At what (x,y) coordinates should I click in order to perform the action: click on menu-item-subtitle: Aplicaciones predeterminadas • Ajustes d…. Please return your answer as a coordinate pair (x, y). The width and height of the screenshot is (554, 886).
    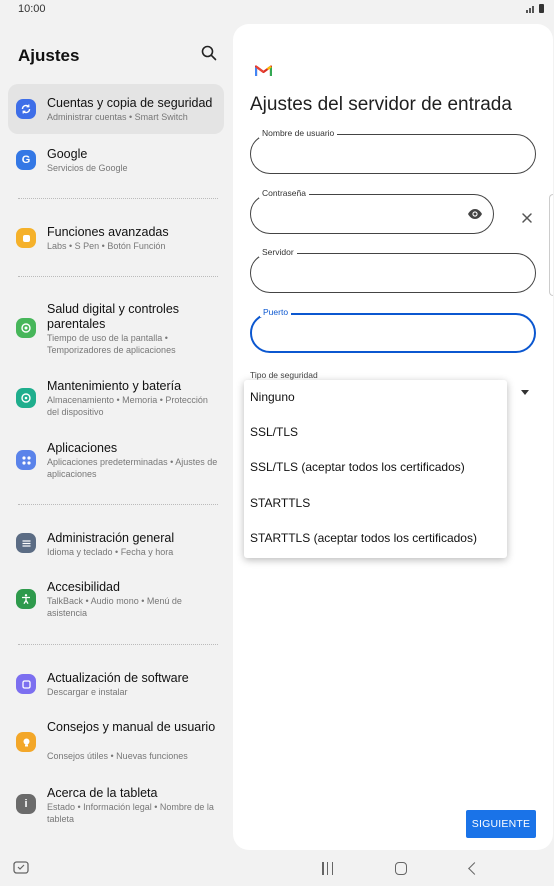
    Looking at the image, I should click on (132, 468).